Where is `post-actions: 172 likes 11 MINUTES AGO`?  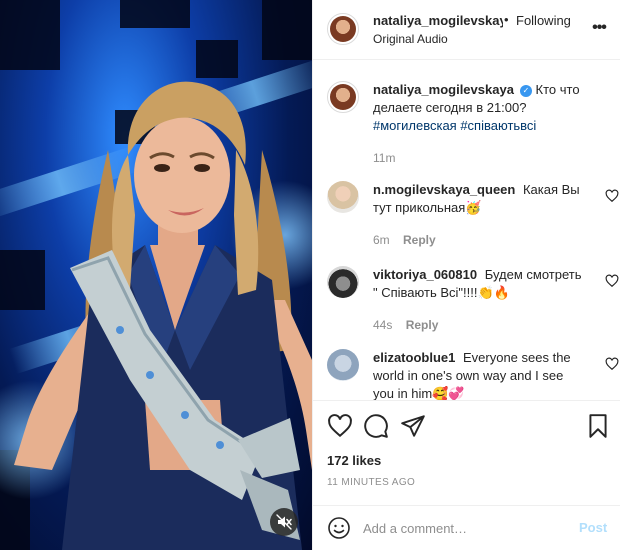
post-actions: 172 likes 11 MINUTES AGO is located at coordinates (466, 455).